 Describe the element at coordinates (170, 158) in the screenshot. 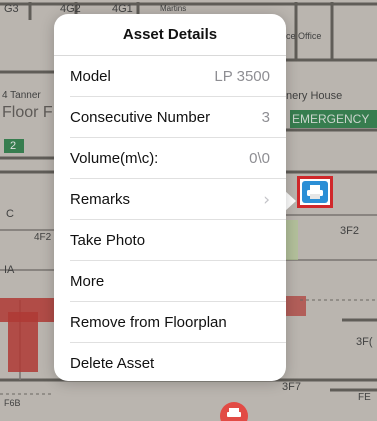

I see `volume-row: Volume(m\c): 0\0` at that location.